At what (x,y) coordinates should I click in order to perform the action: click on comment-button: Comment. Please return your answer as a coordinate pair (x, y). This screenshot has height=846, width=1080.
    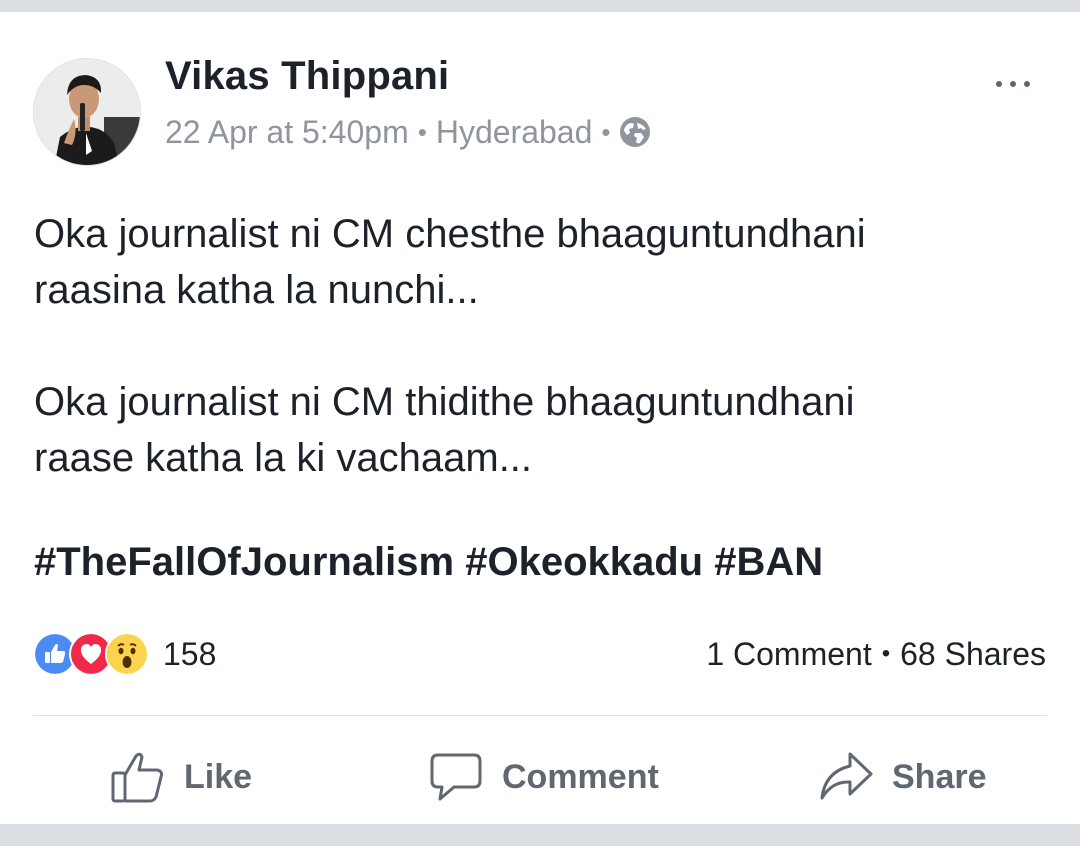
    Looking at the image, I should click on (543, 777).